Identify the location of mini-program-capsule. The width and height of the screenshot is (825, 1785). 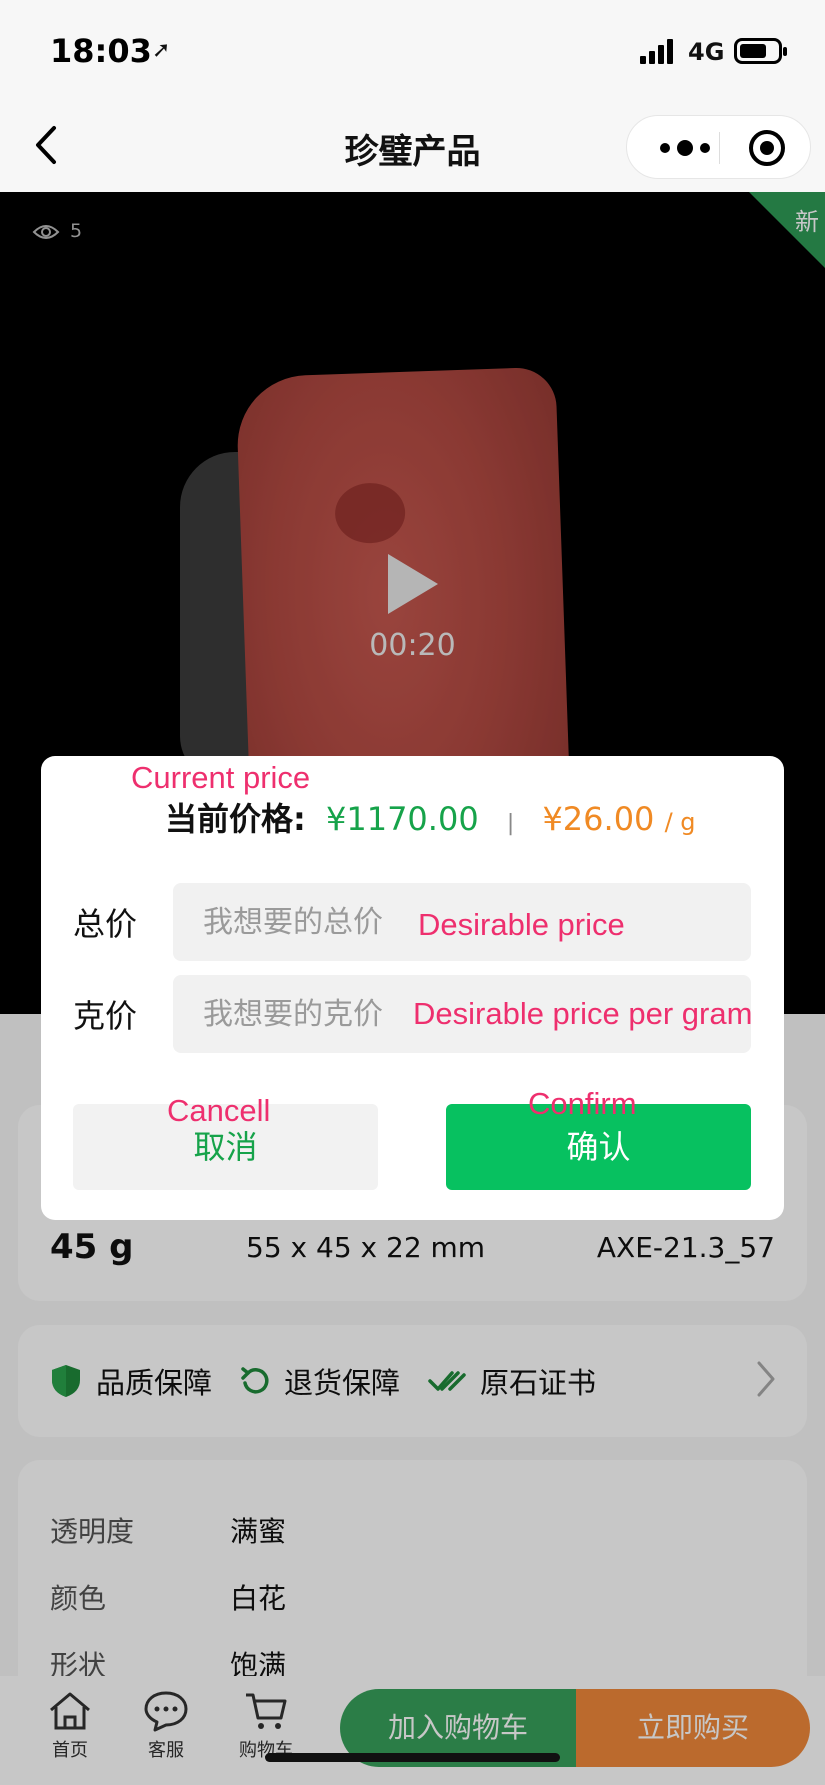
(718, 147).